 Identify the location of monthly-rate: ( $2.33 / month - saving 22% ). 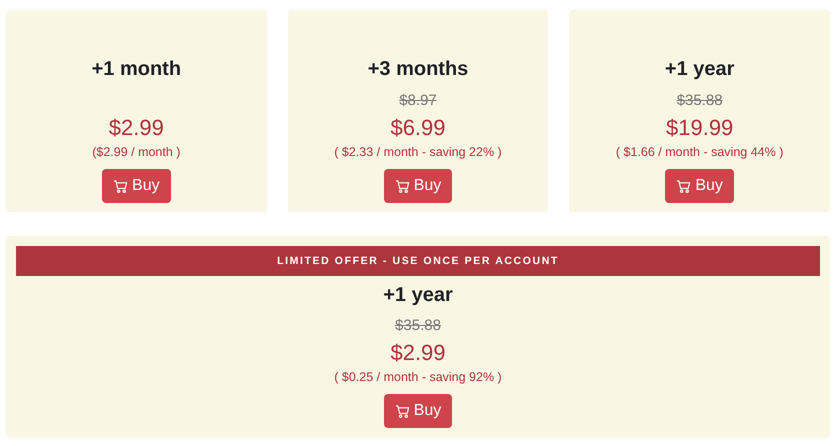
(418, 152).